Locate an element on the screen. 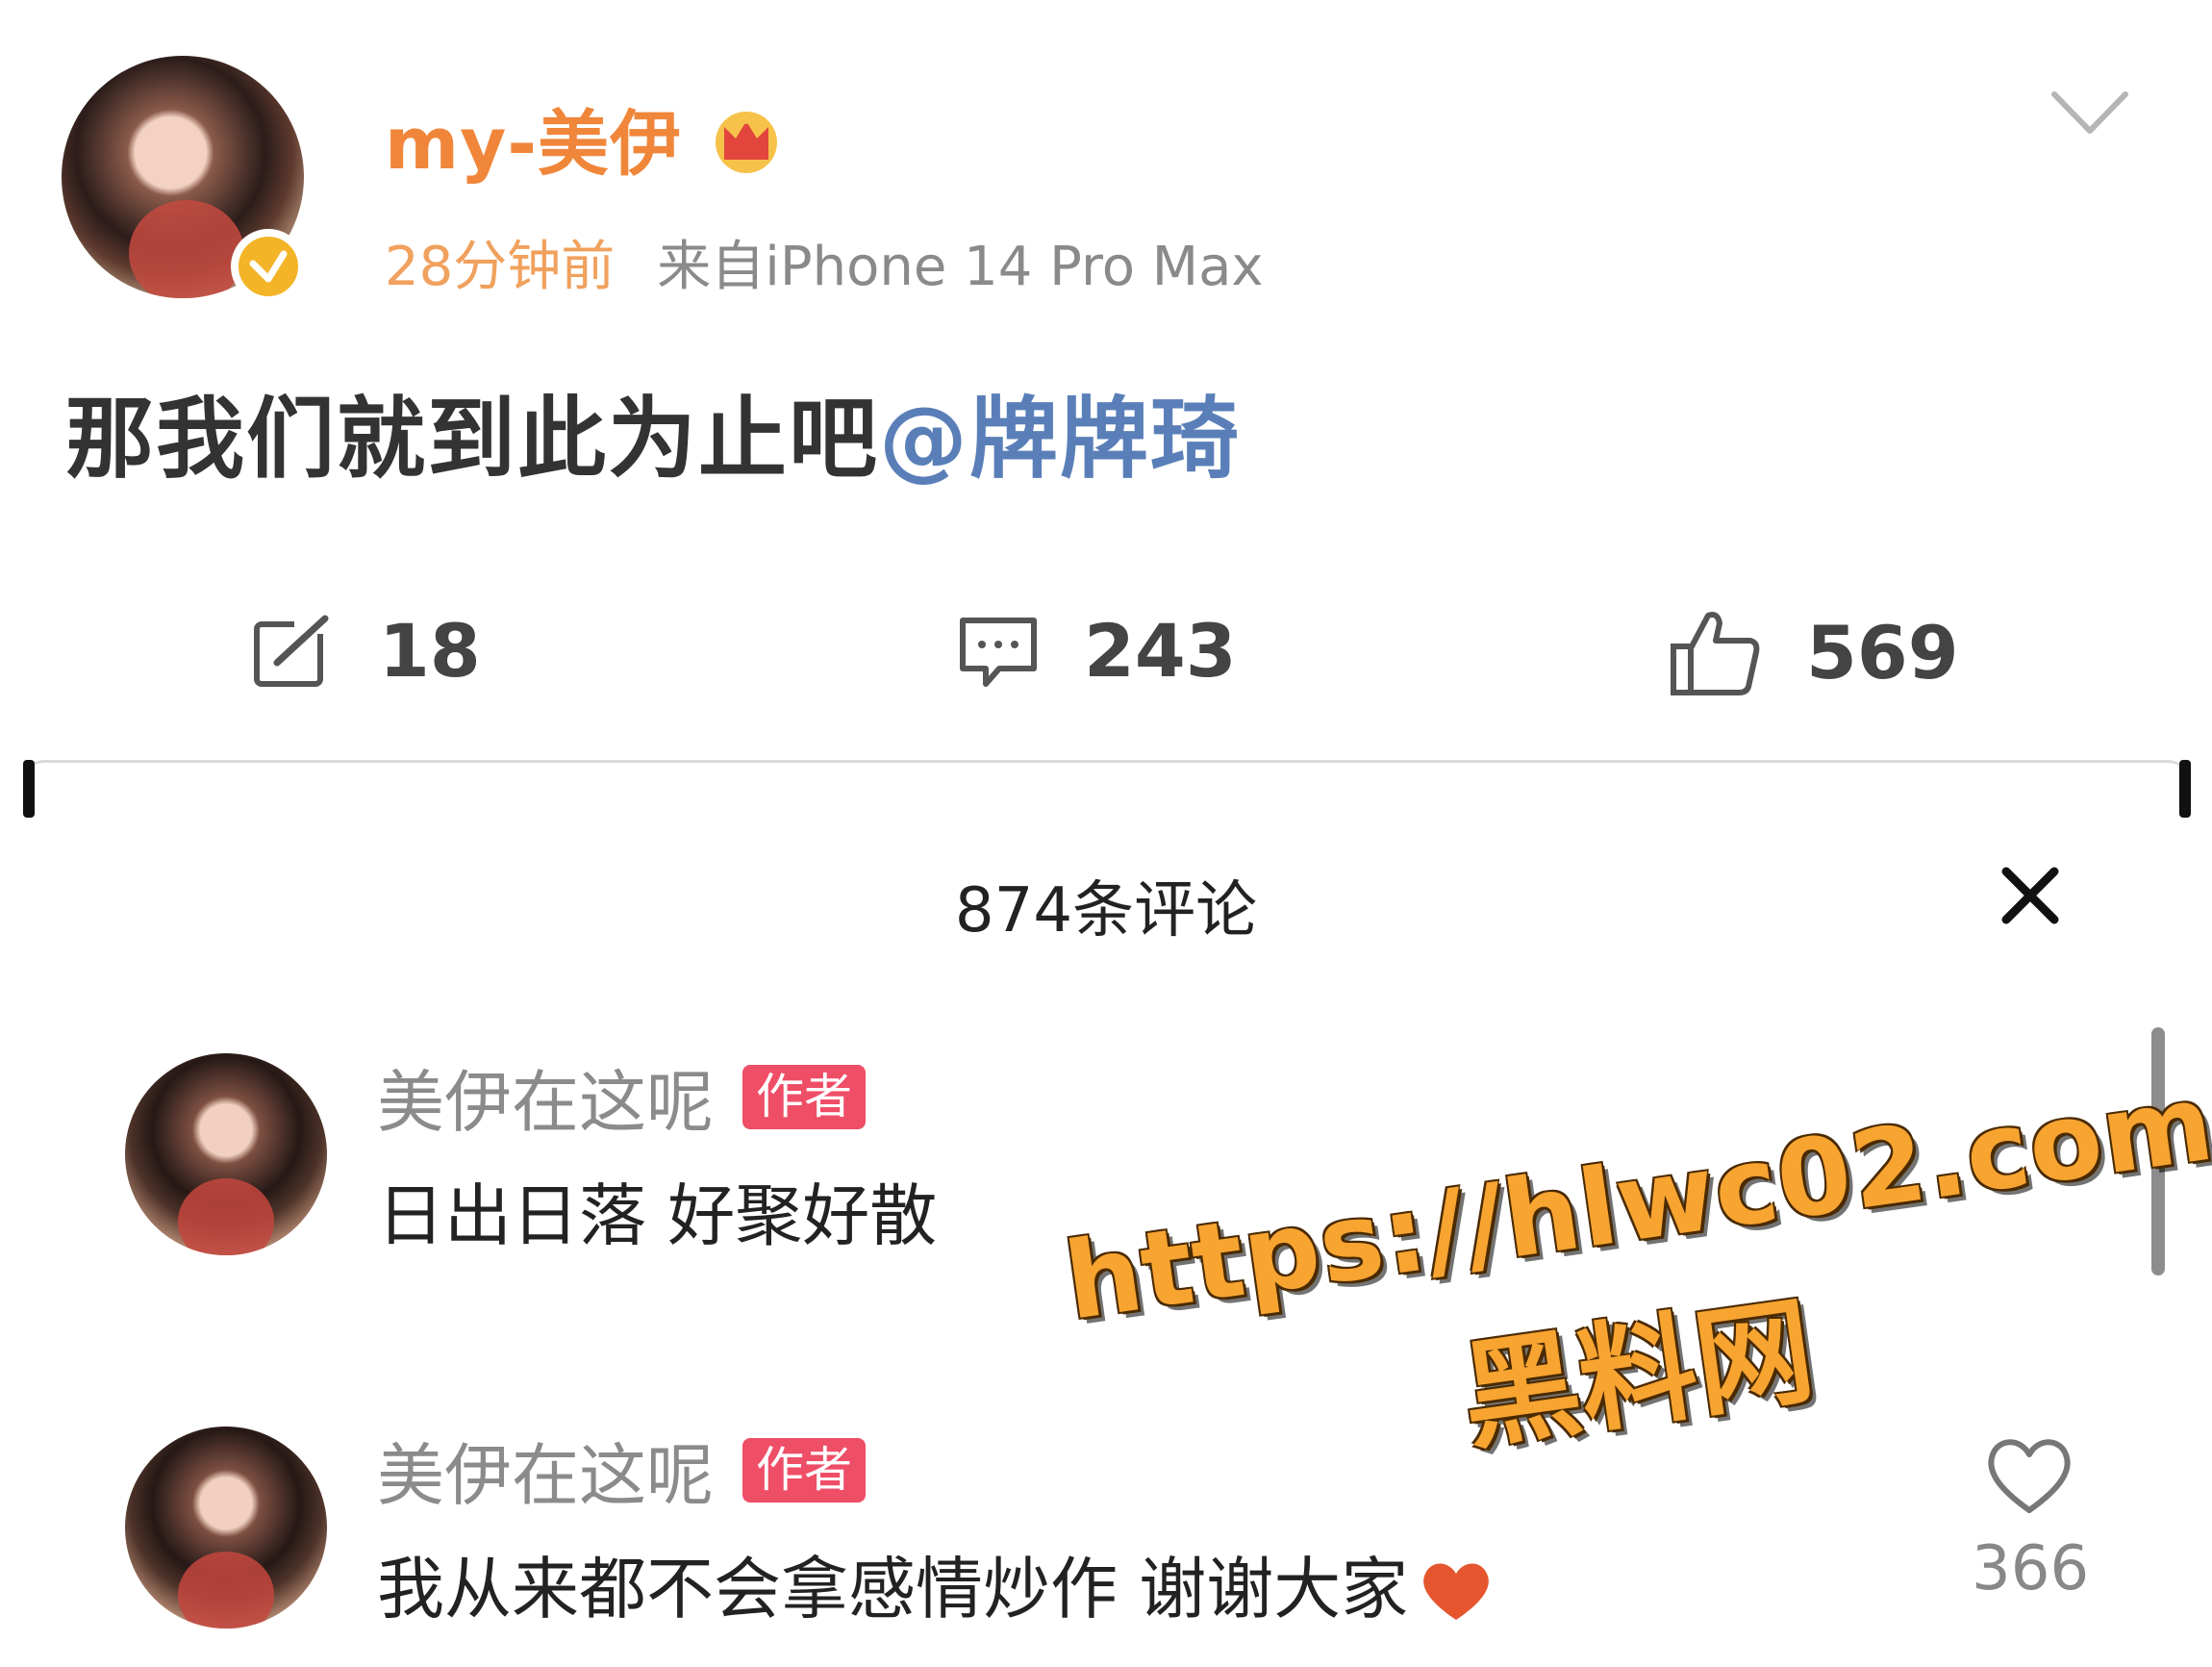 This screenshot has width=2212, height=1667. chevron-down-icon is located at coordinates (2090, 113).